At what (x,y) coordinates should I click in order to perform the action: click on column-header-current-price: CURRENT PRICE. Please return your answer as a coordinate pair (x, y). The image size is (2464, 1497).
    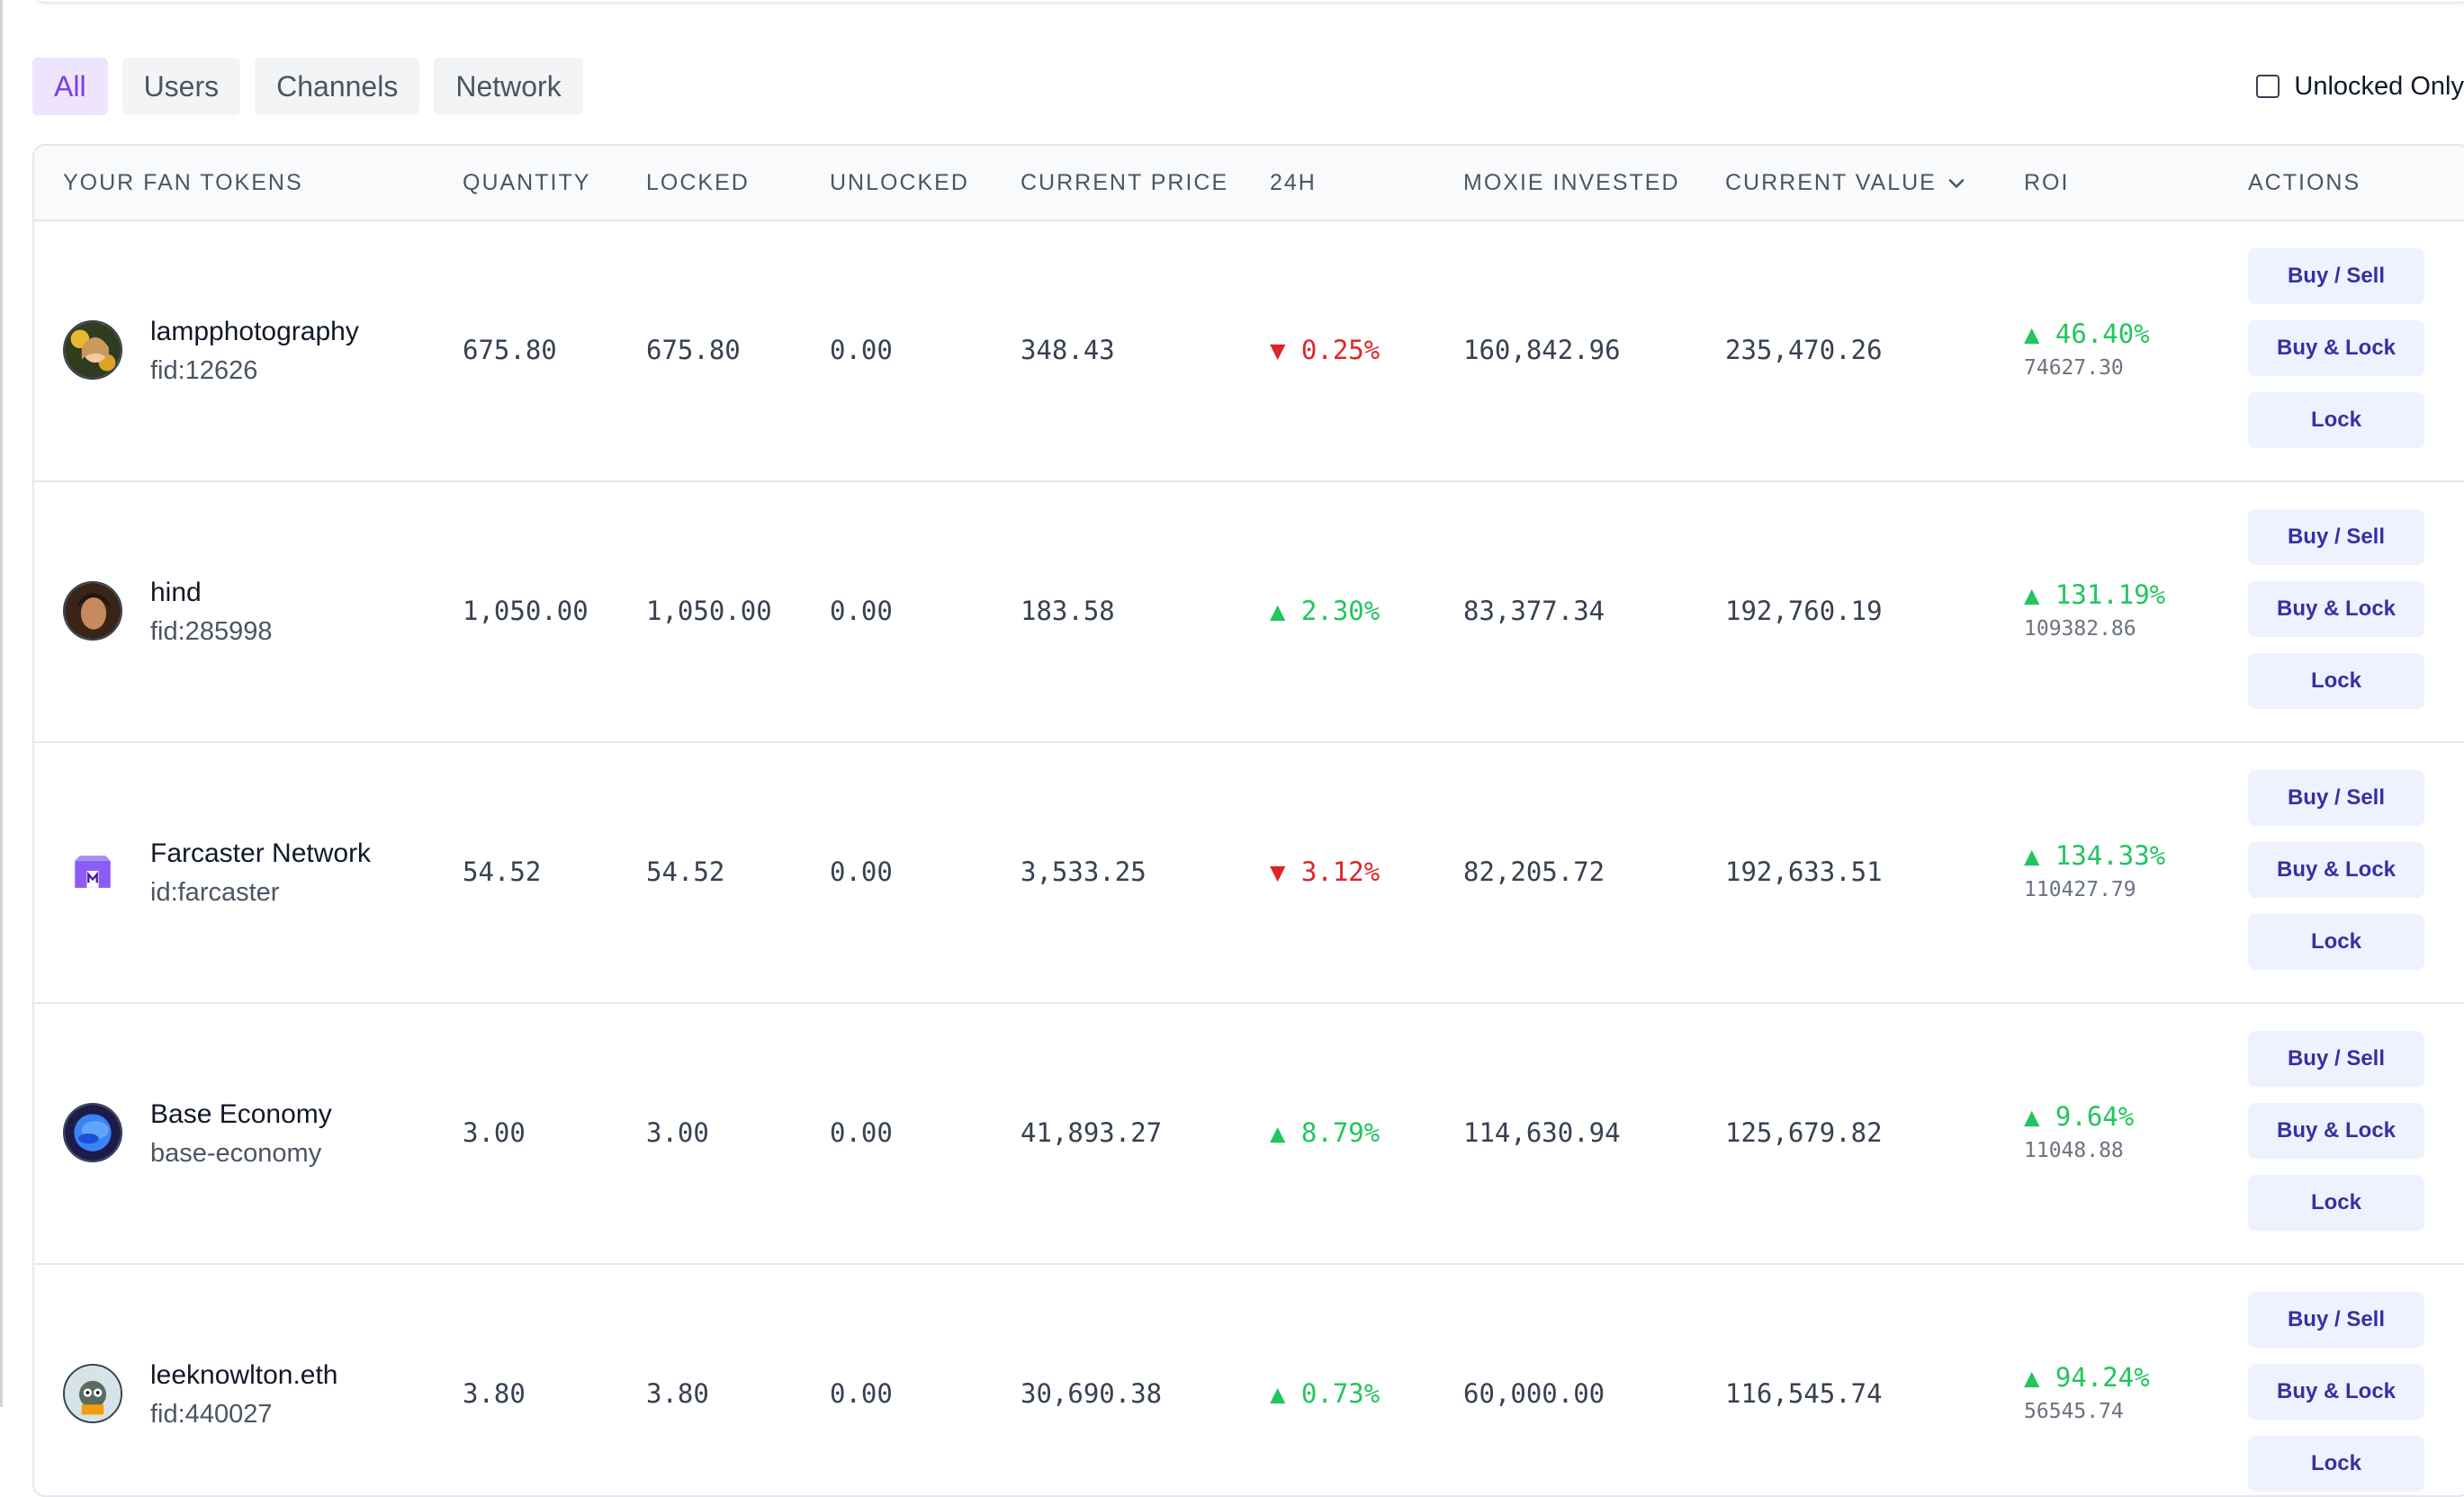
    Looking at the image, I should click on (1124, 183).